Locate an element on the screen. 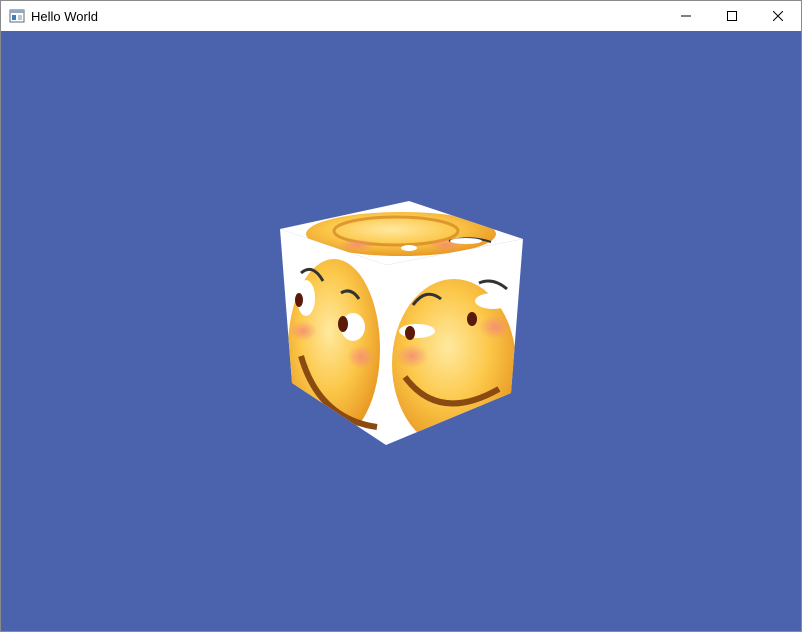 Image resolution: width=802 pixels, height=632 pixels. cube-left-face is located at coordinates (333, 337).